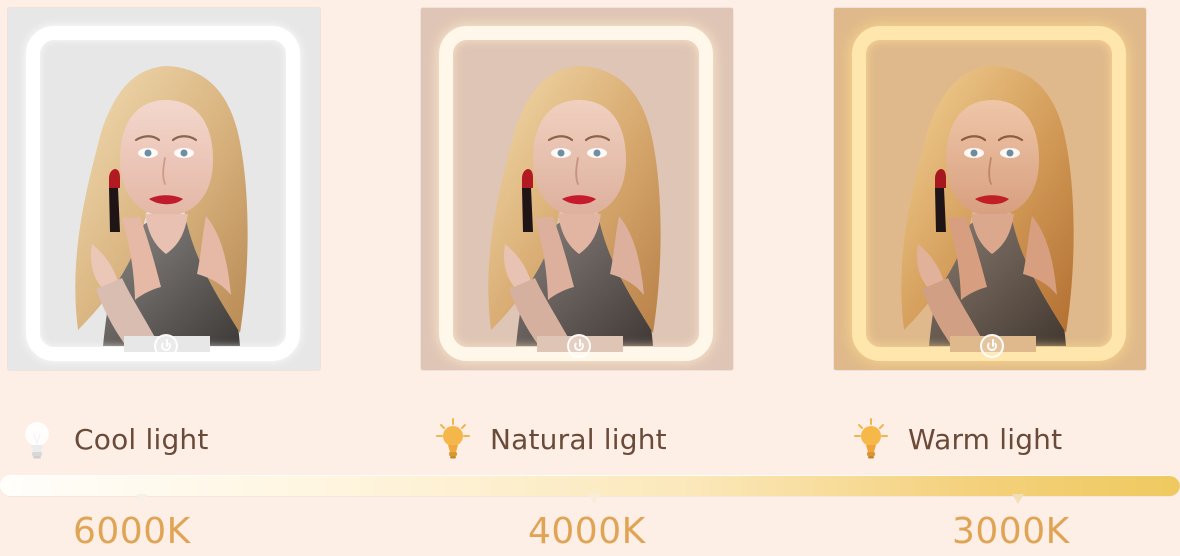  What do you see at coordinates (989, 193) in the screenshot?
I see `warm-led-frame` at bounding box center [989, 193].